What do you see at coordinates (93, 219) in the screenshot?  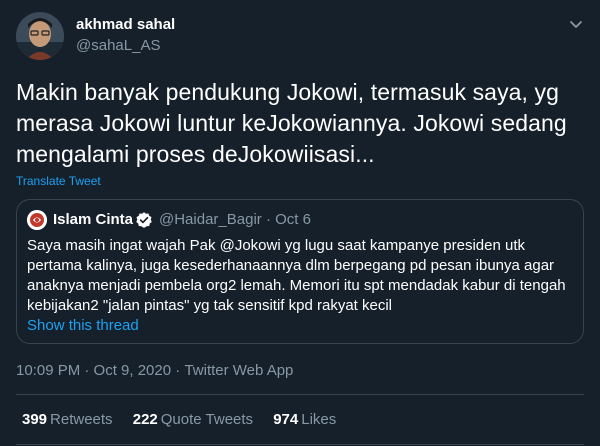 I see `quoted-author-name: Islam Cinta` at bounding box center [93, 219].